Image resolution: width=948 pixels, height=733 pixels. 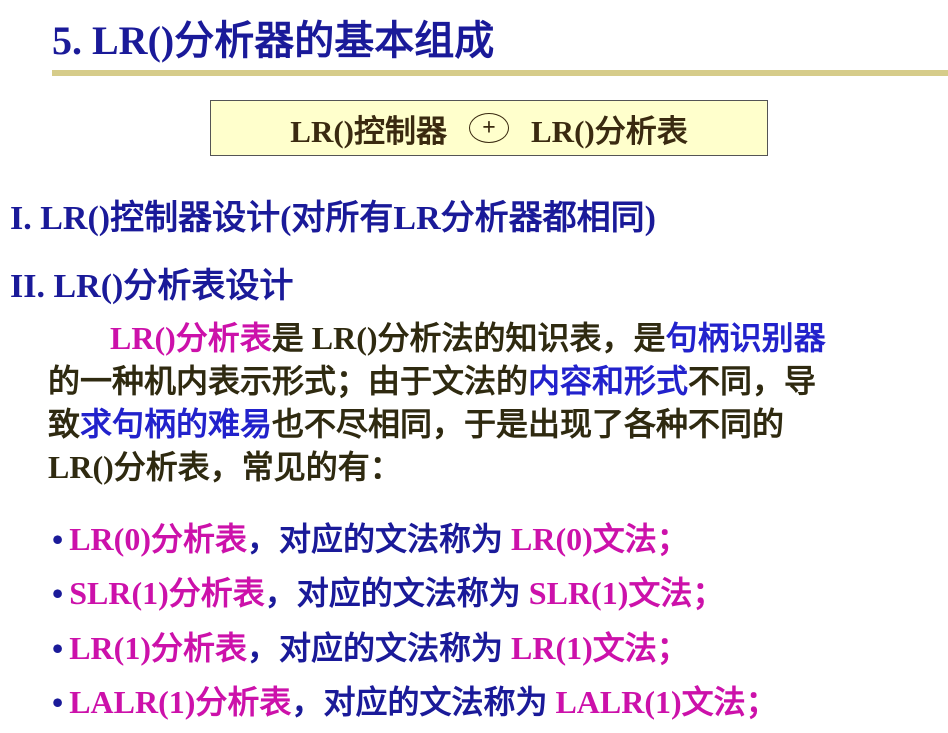 I want to click on term-content-form: 内容和形式, so click(x=608, y=381).